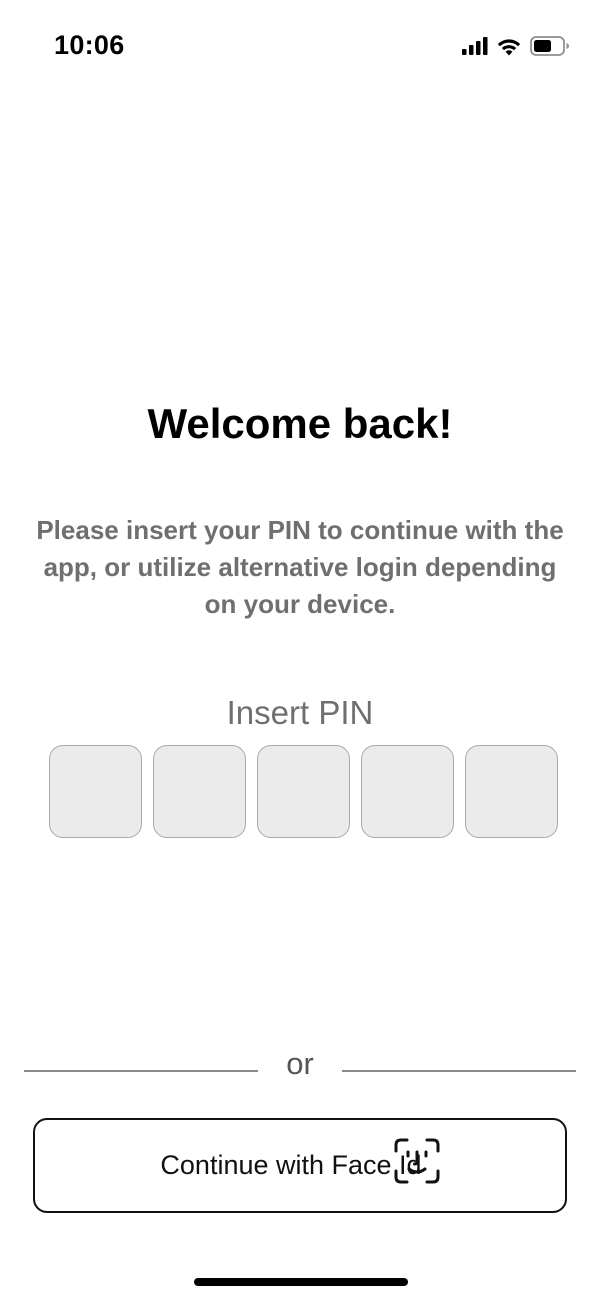 The image size is (600, 1300). What do you see at coordinates (300, 712) in the screenshot?
I see `pin-label: Insert PIN` at bounding box center [300, 712].